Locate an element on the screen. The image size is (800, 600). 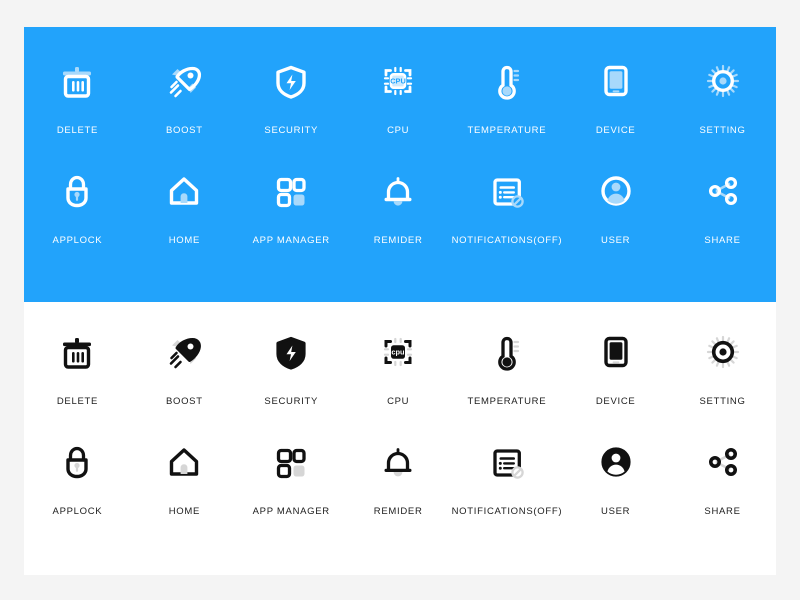
icon-cell-notifications-dark: NOTIFICATIONS(OFF) is located at coordinates (507, 491).